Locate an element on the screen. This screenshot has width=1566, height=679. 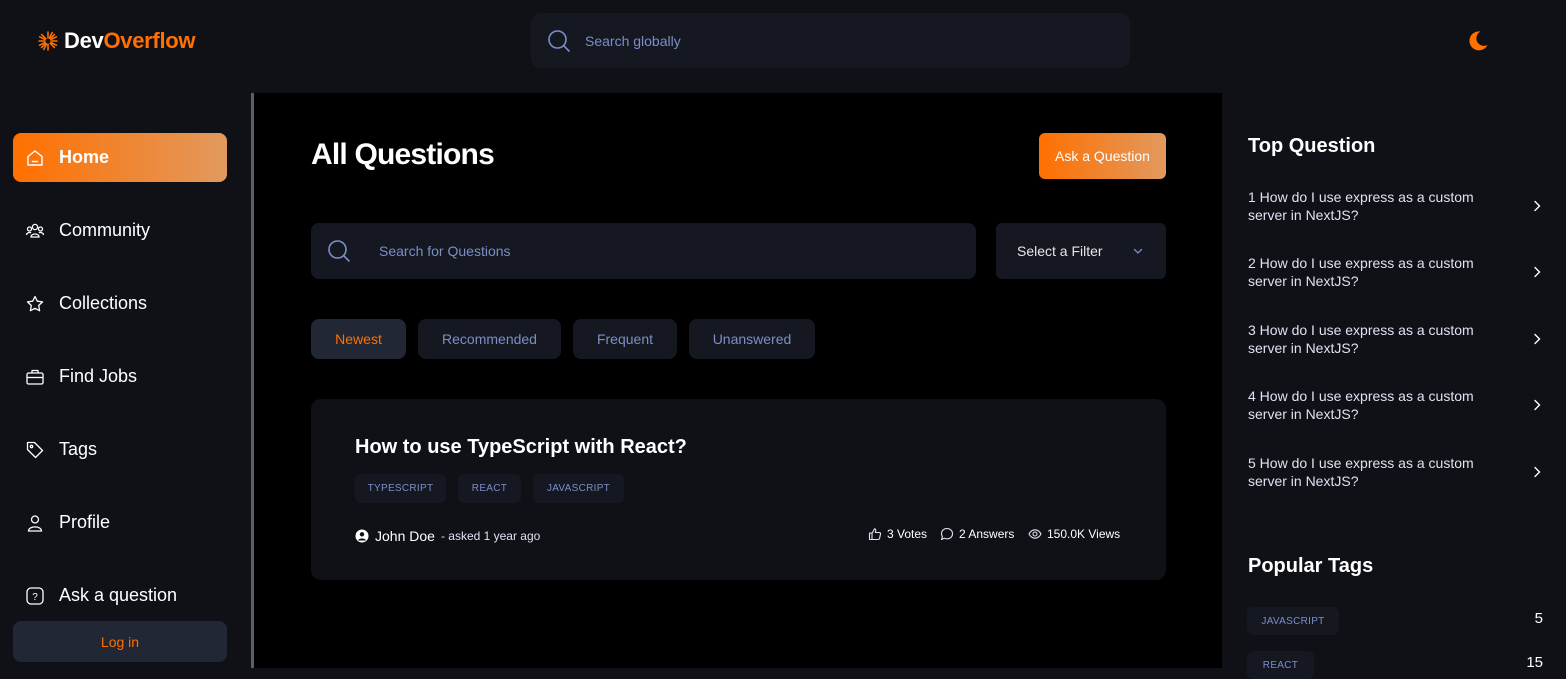
filter-select: Select a Filter is located at coordinates (1081, 251).